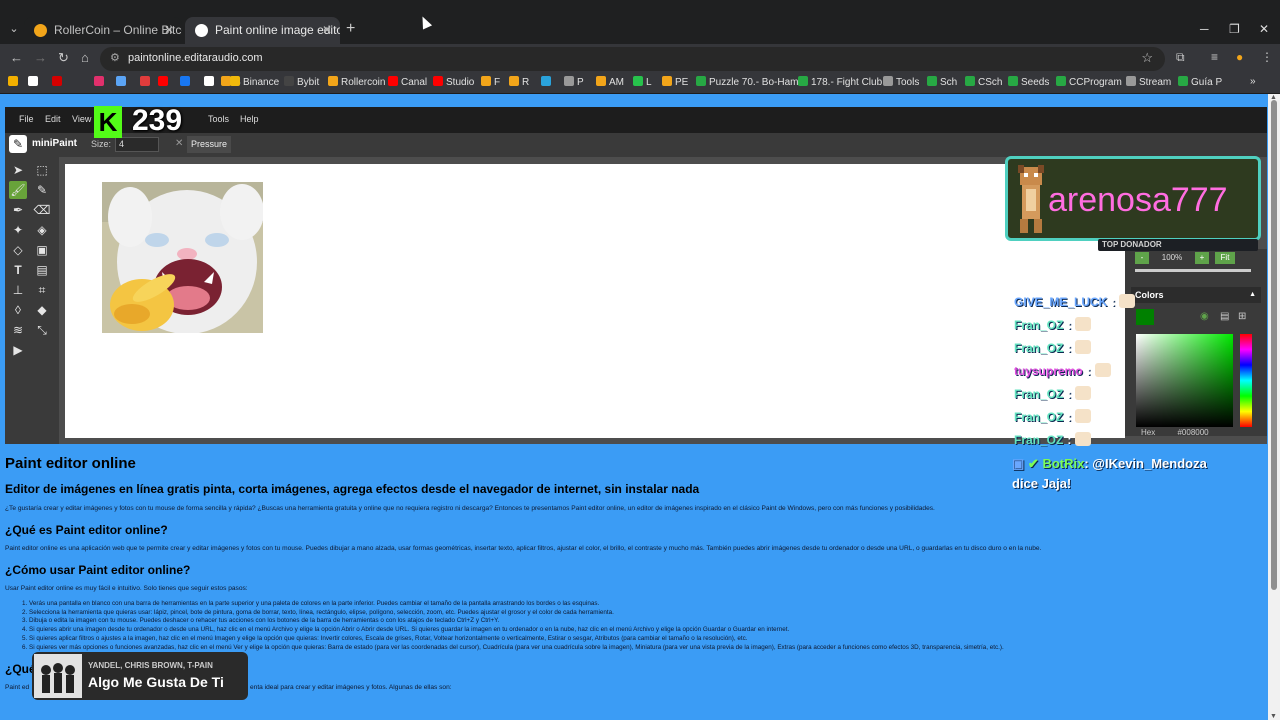  What do you see at coordinates (574, 82) in the screenshot?
I see `bookmark-item: P` at bounding box center [574, 82].